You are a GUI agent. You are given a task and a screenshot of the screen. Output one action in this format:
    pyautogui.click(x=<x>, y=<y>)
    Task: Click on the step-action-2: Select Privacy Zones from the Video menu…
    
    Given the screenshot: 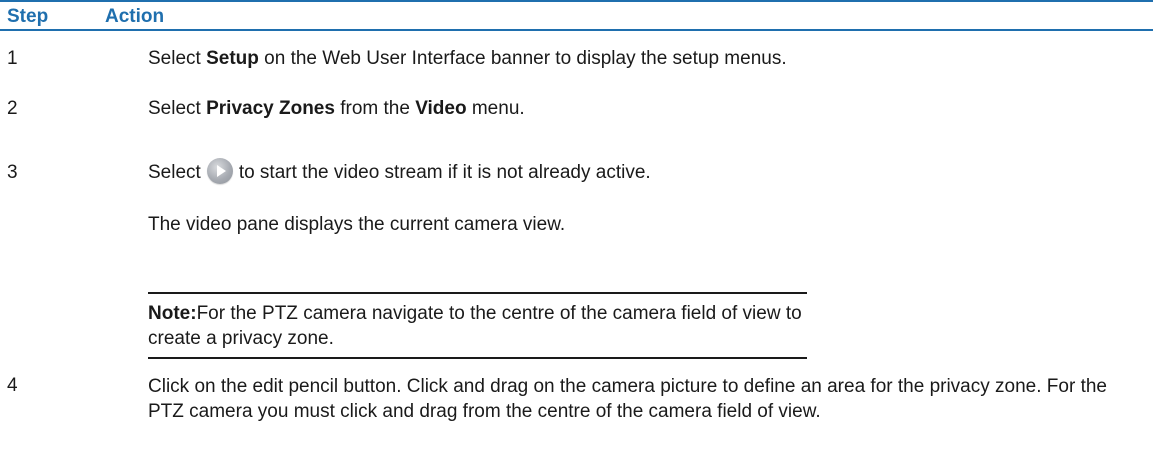 What is the action you would take?
    pyautogui.click(x=336, y=108)
    